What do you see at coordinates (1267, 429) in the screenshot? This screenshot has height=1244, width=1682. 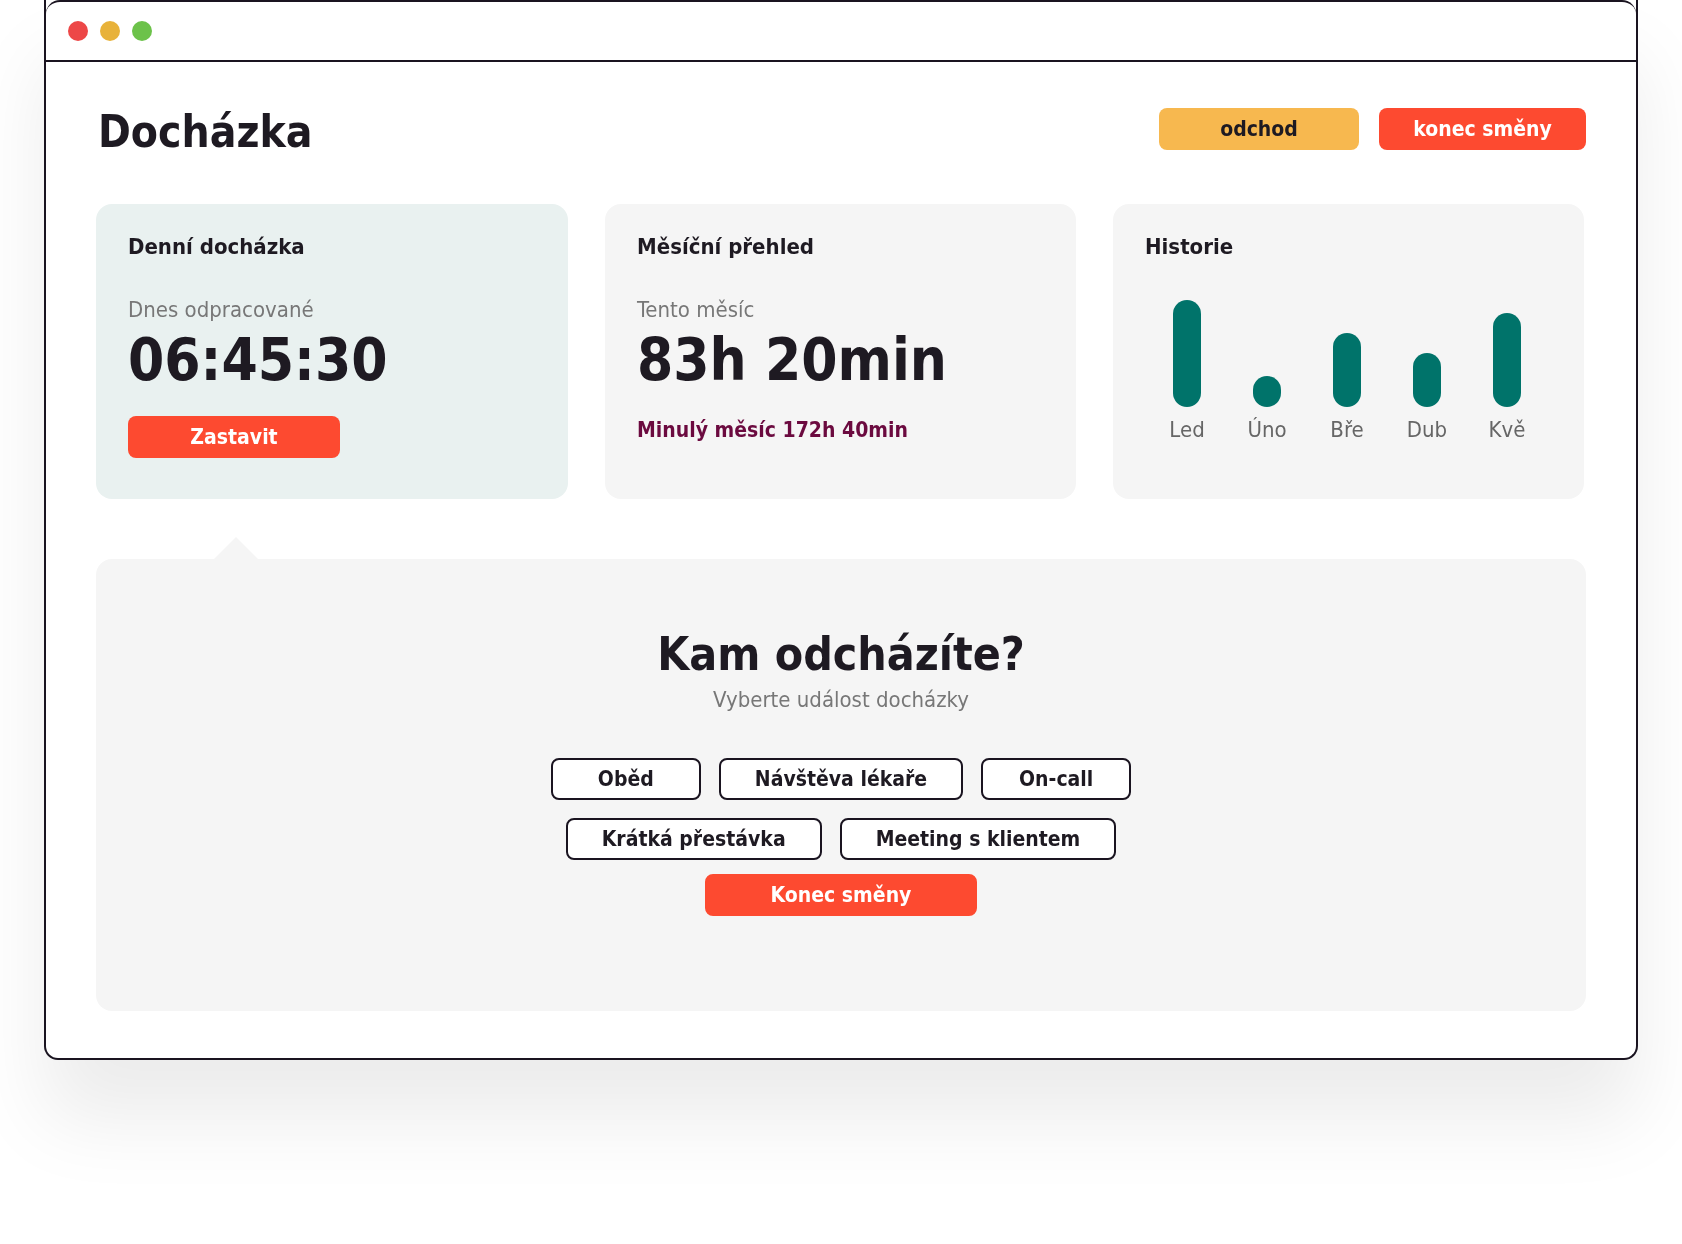 I see `month-label: Úno` at bounding box center [1267, 429].